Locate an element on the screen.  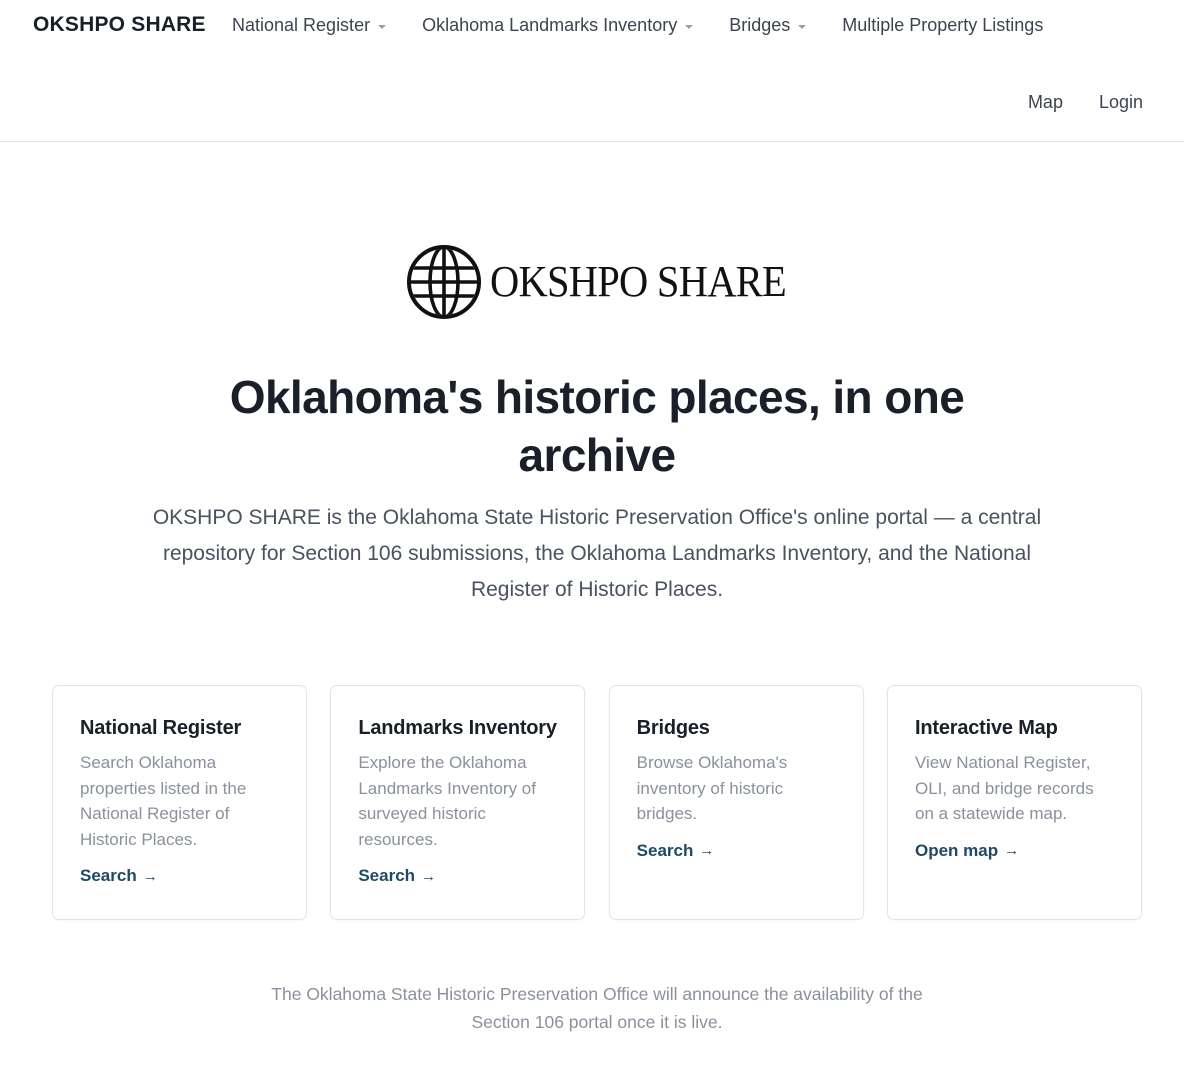
brand-link: OKSHPO SHARE is located at coordinates (119, 25).